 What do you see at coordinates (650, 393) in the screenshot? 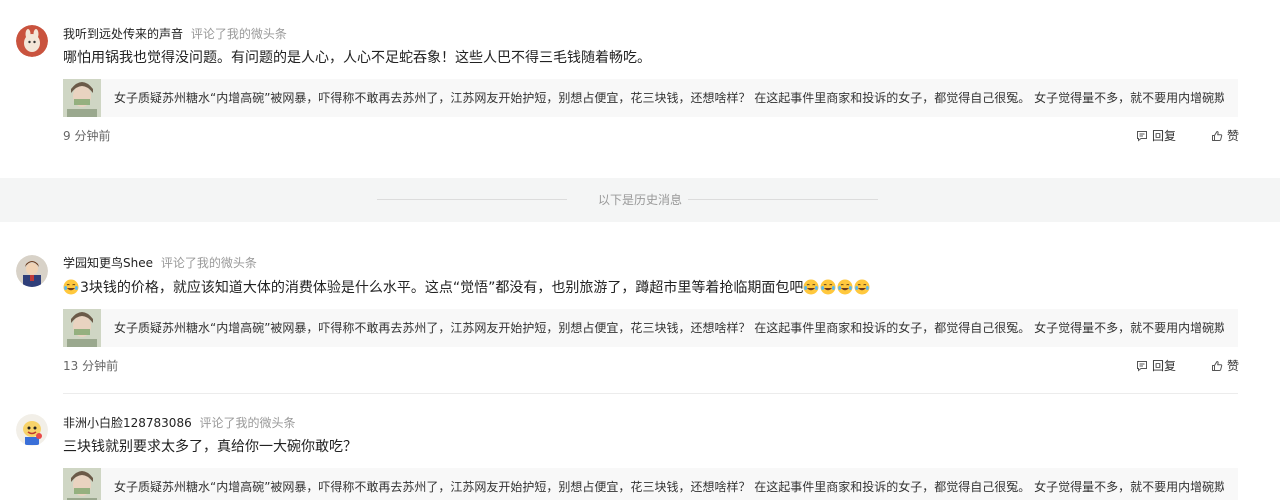
I see `comment-separator` at bounding box center [650, 393].